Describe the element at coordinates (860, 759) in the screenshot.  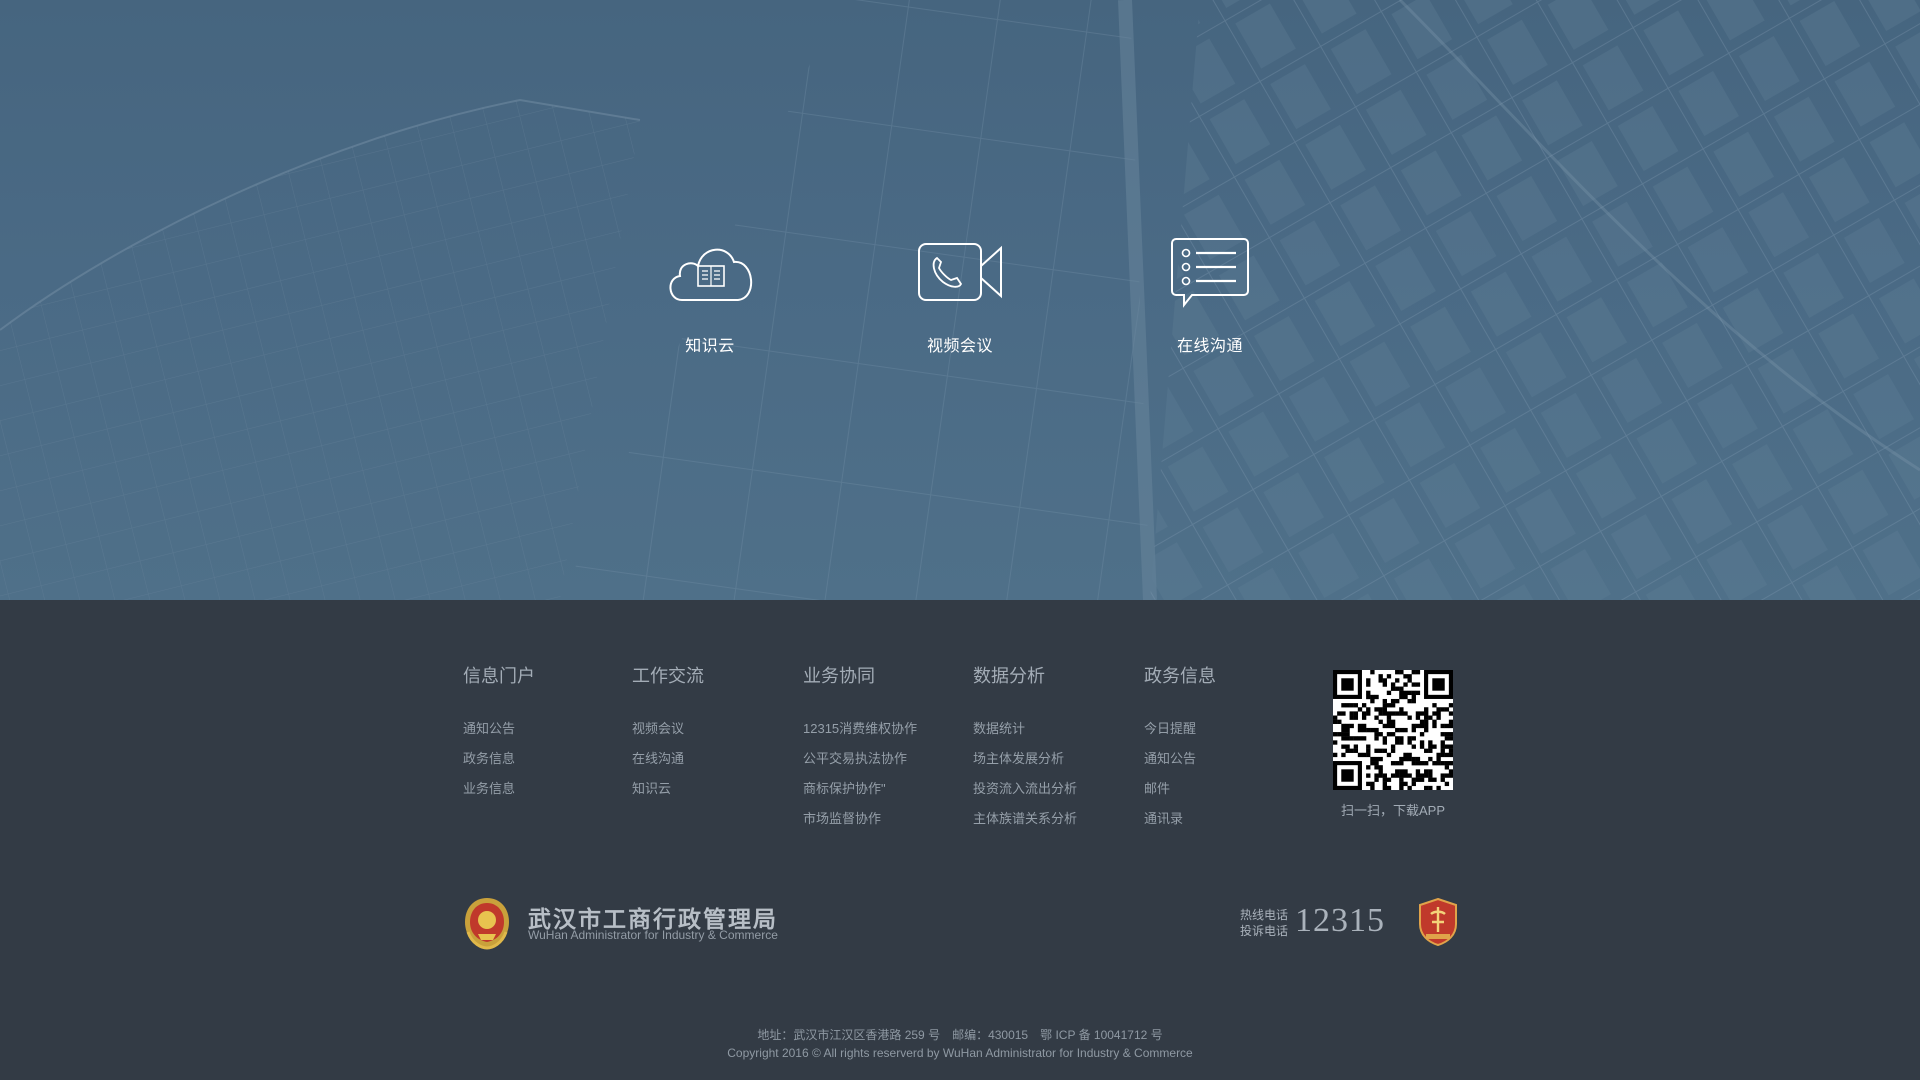
I see `footer-link: 公平交易执法协作` at that location.